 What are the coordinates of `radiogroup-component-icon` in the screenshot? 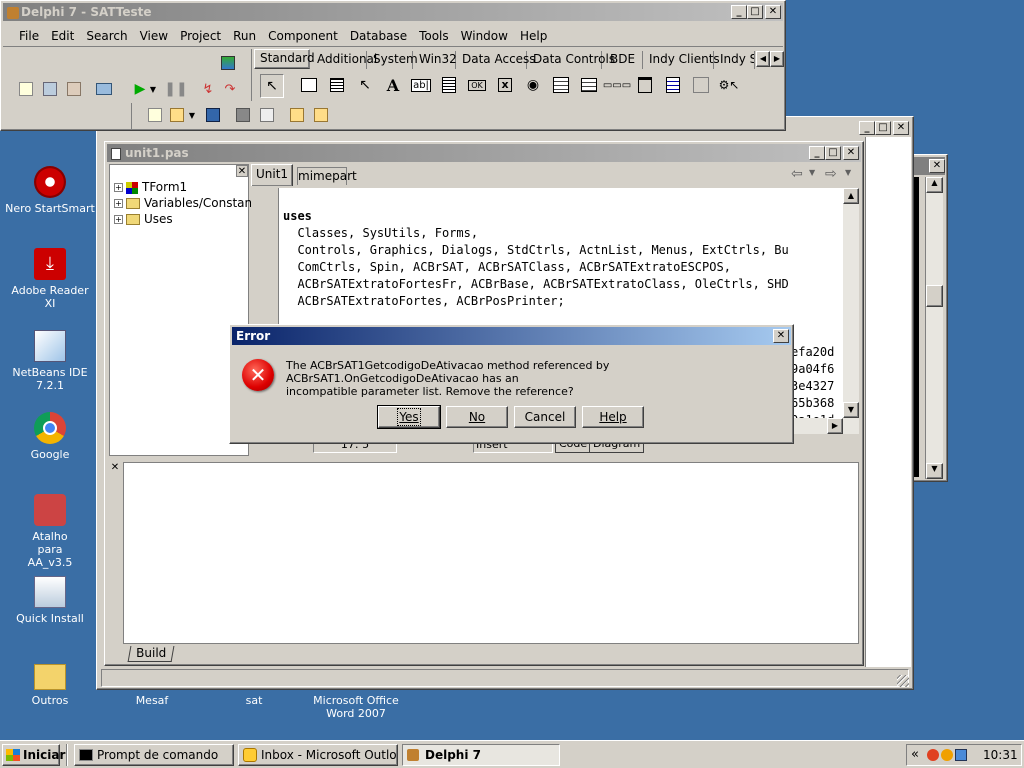 It's located at (673, 85).